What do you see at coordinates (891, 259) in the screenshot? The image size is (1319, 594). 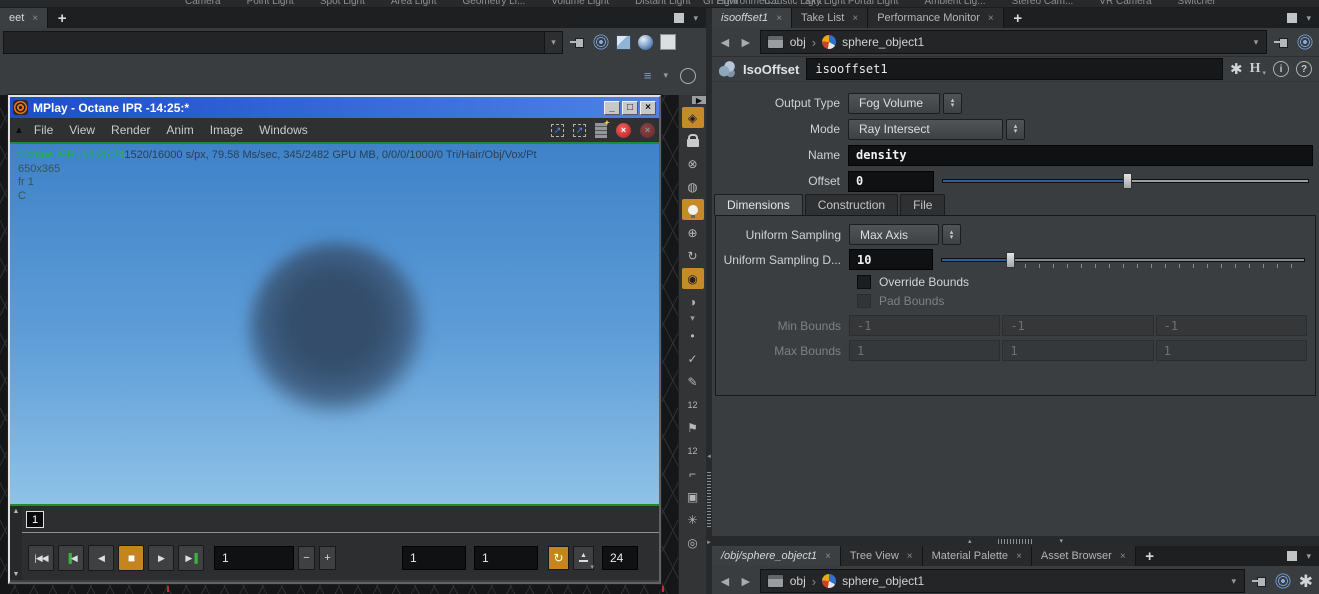 I see `uniform-sampling-divs-field: 10` at bounding box center [891, 259].